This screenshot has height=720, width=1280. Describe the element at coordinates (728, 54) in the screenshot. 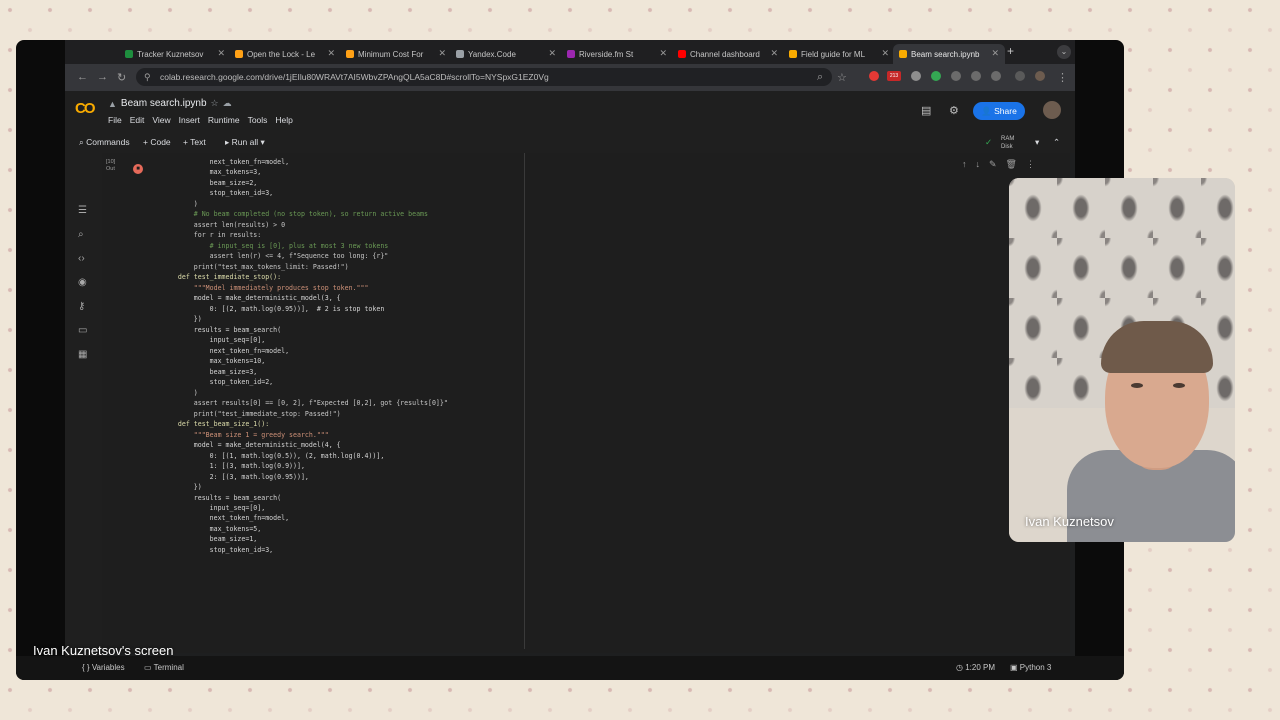

I see `tab-channel-dashboard: Channel dashboard ✕` at that location.